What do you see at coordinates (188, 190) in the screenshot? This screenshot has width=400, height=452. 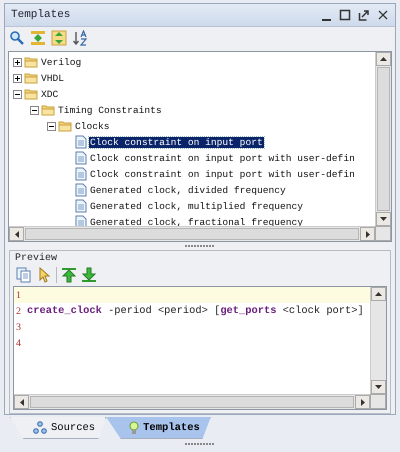 I see `tree-item: Generated clock, divided frequency` at bounding box center [188, 190].